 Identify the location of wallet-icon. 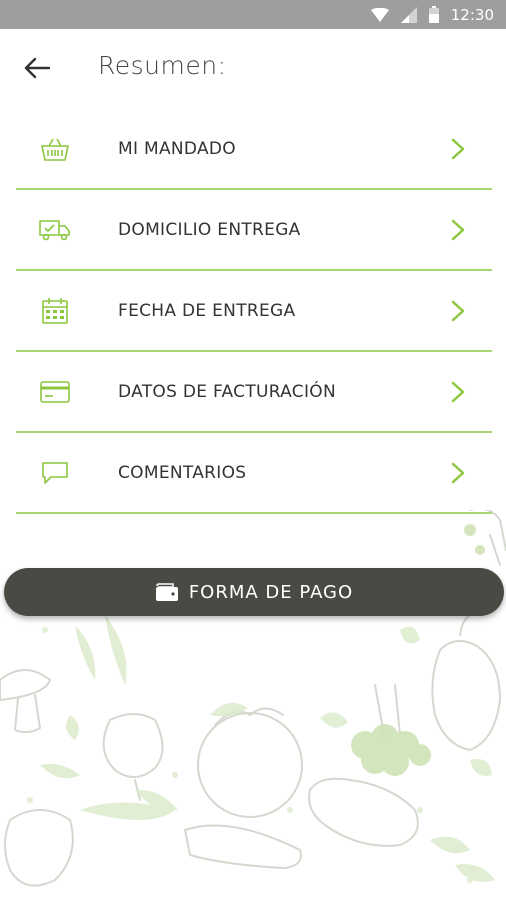
(166, 592).